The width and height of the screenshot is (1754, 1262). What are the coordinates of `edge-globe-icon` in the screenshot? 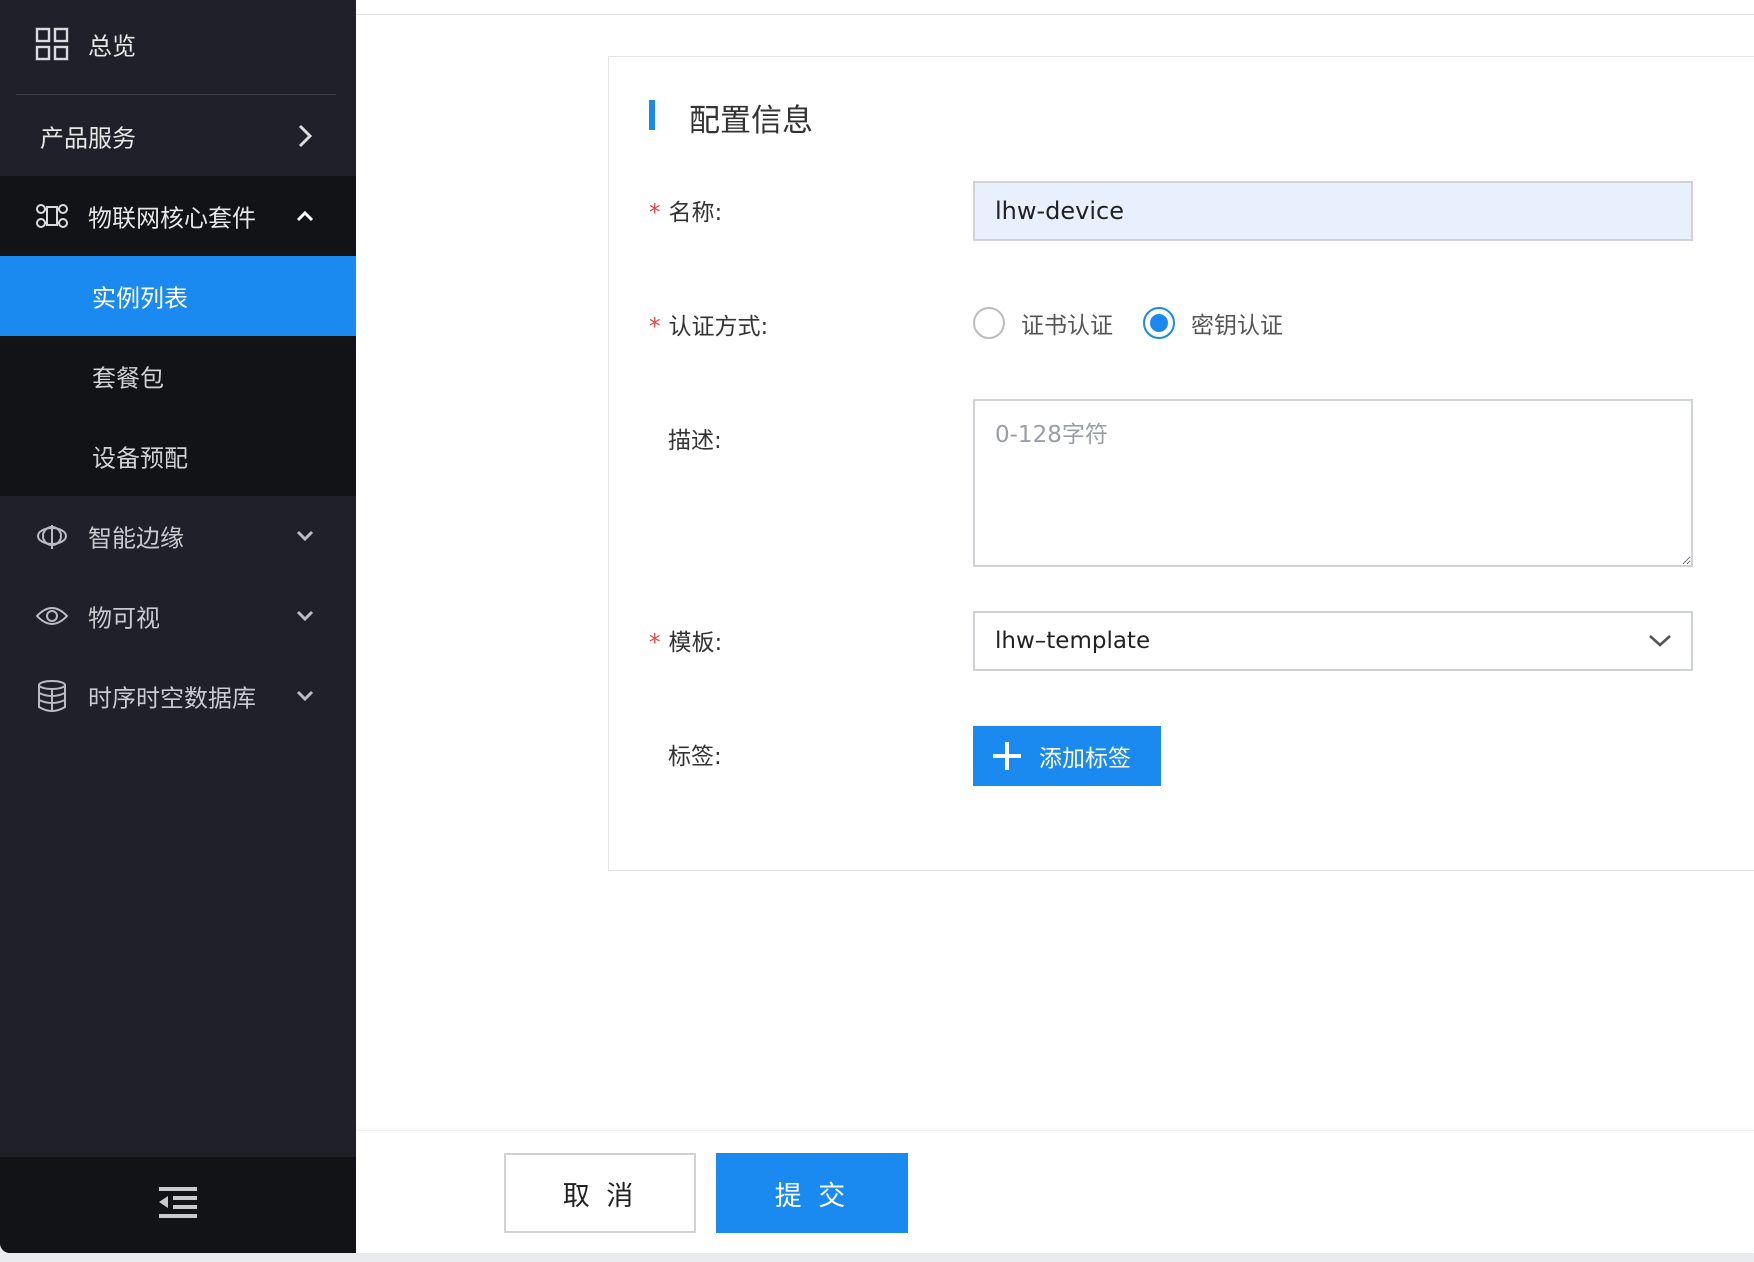 It's located at (52, 536).